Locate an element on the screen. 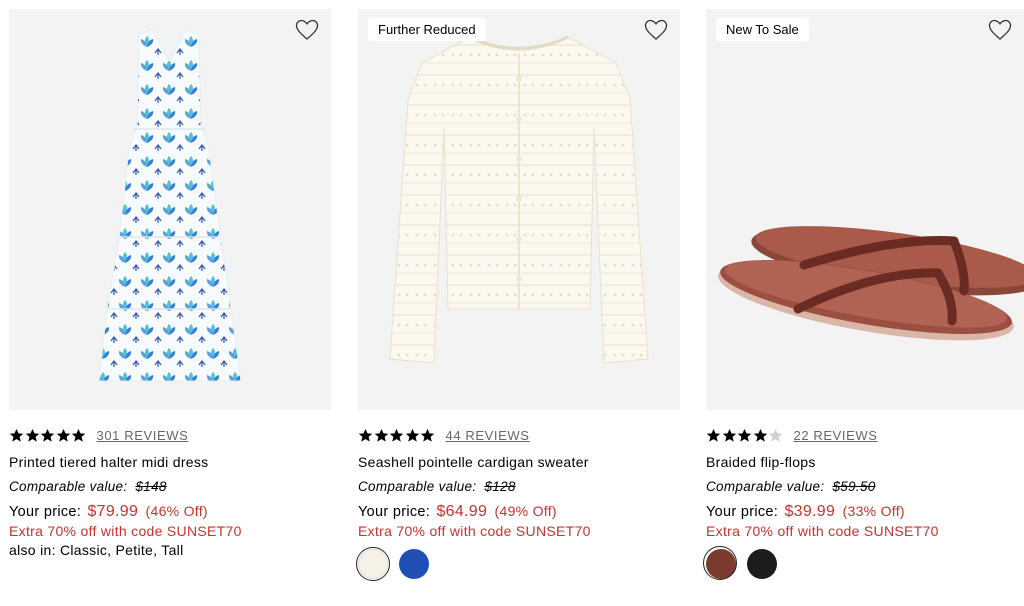  sale-price: $79.99 is located at coordinates (113, 511).